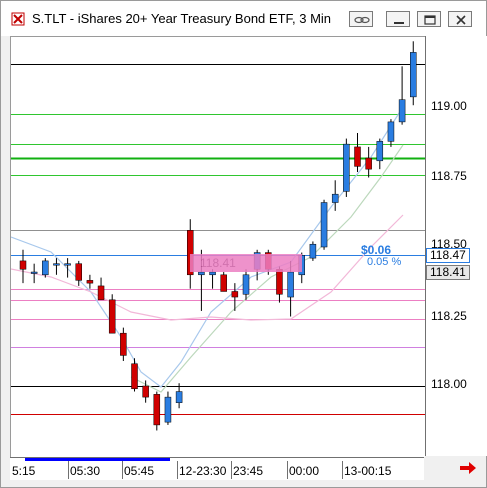 This screenshot has width=487, height=488. Describe the element at coordinates (18, 19) in the screenshot. I see `app-icon` at that location.